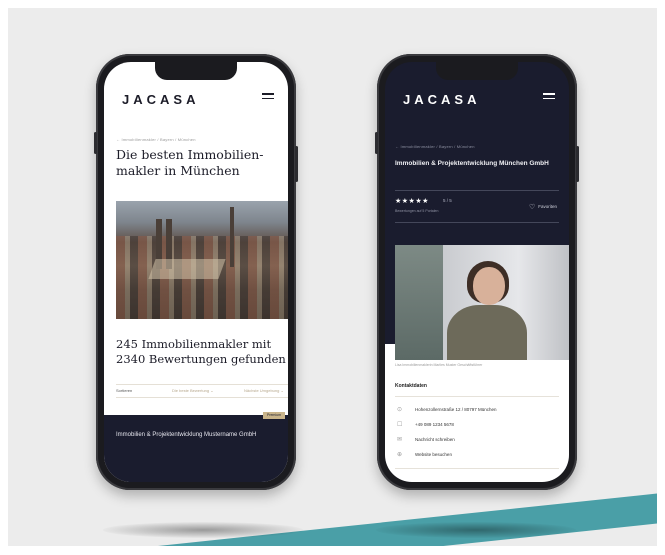 The width and height of the screenshot is (665, 555). What do you see at coordinates (532, 207) in the screenshot?
I see `heart-icon: ♡` at bounding box center [532, 207].